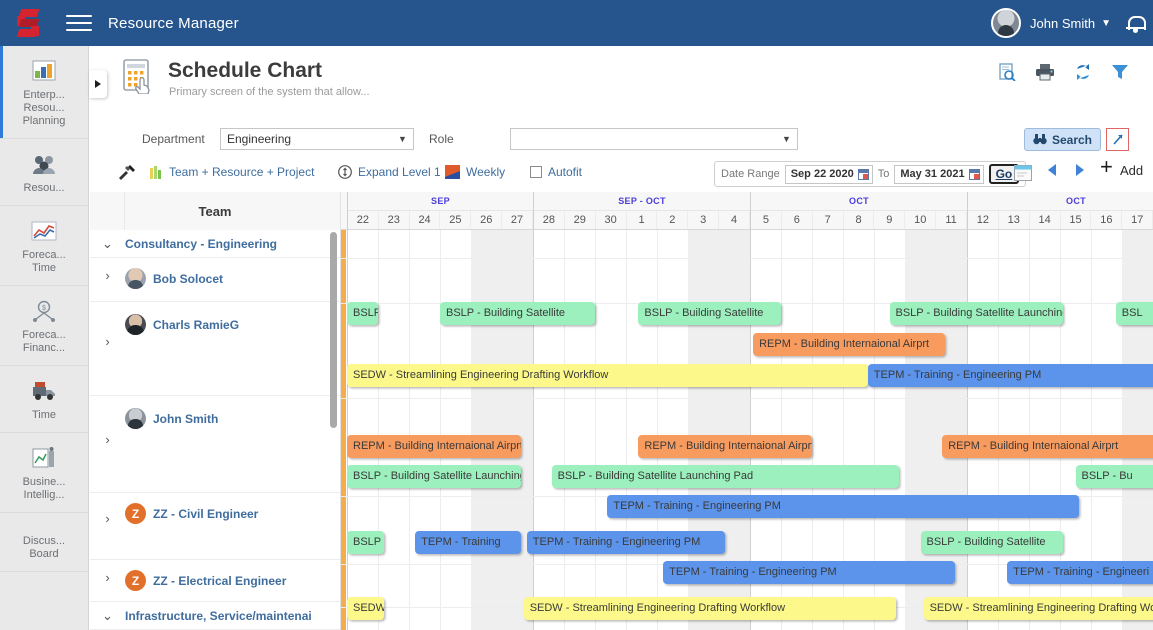 This screenshot has width=1153, height=630. What do you see at coordinates (44, 246) in the screenshot?
I see `sidebar-item-forecast-time: Foreca... Time` at bounding box center [44, 246].